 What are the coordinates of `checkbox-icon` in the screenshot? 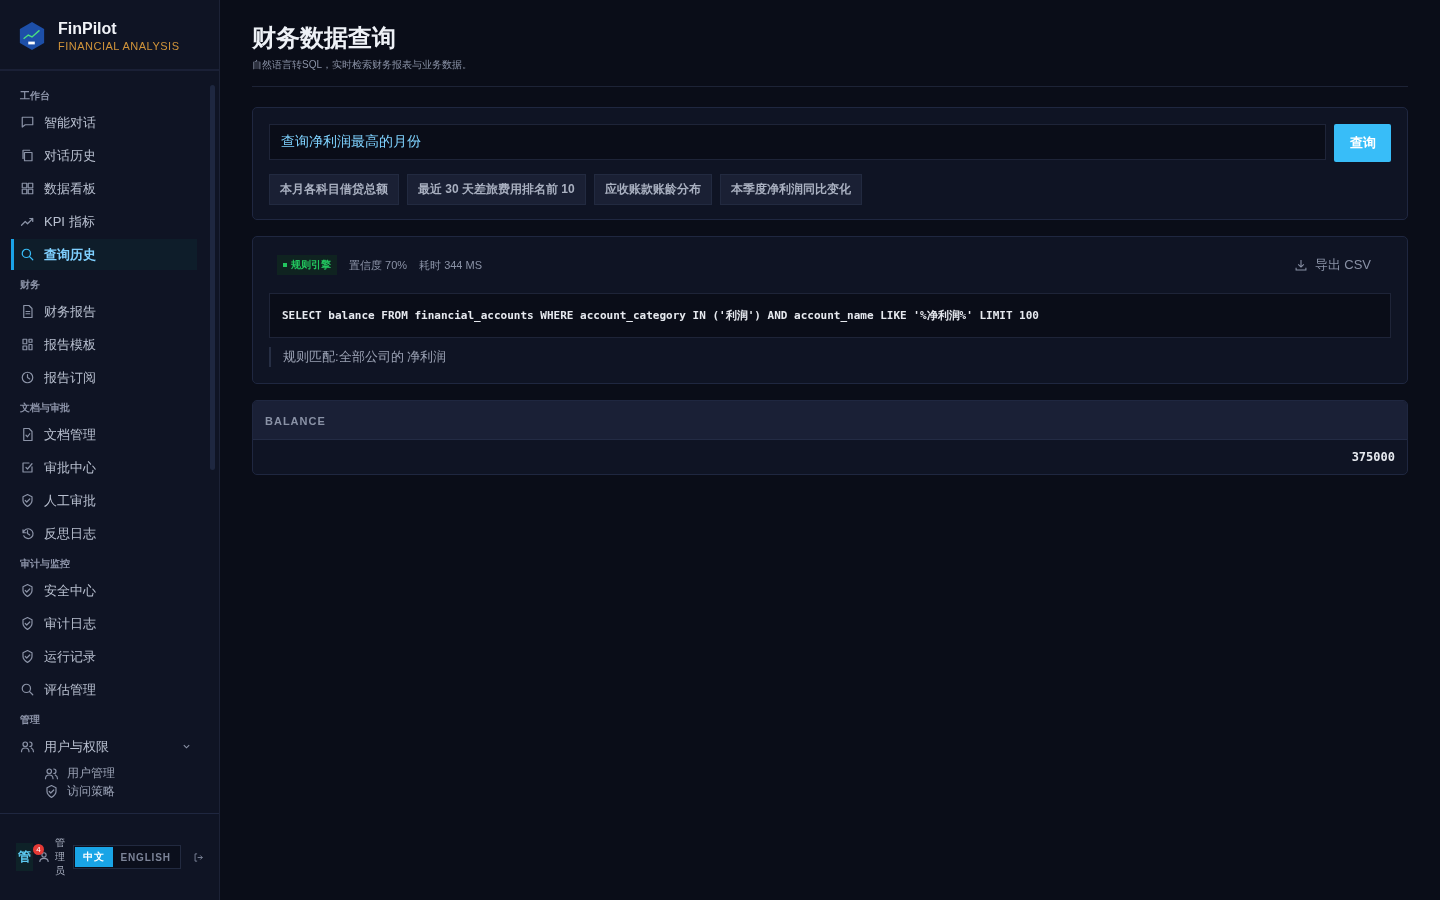 It's located at (27, 467).